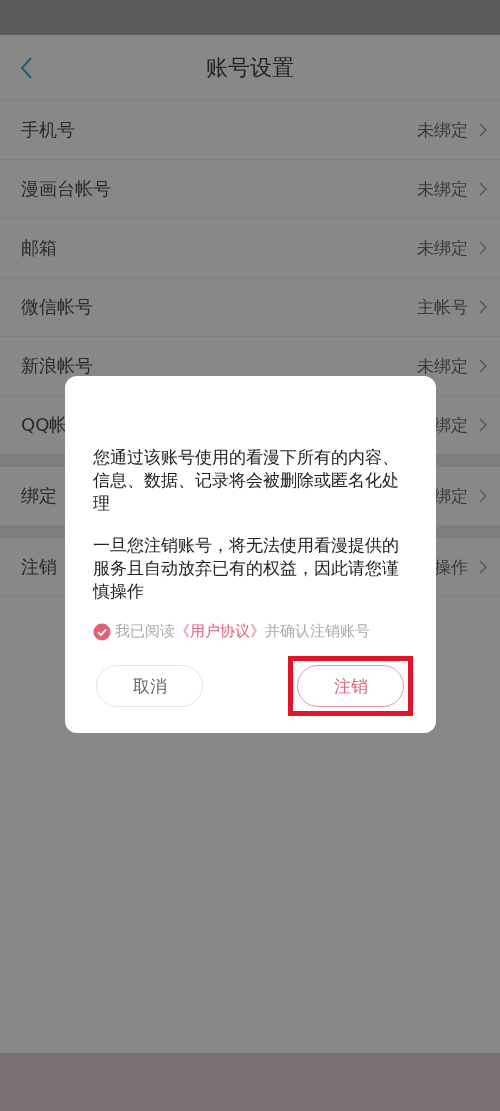 Image resolution: width=500 pixels, height=1111 pixels. What do you see at coordinates (102, 631) in the screenshot?
I see `checkbox` at bounding box center [102, 631].